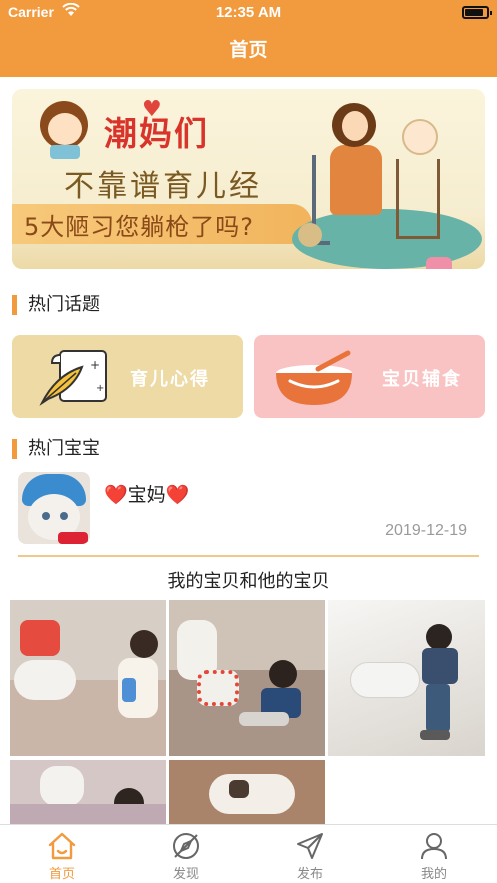 This screenshot has width=497, height=883. I want to click on user-icon, so click(434, 846).